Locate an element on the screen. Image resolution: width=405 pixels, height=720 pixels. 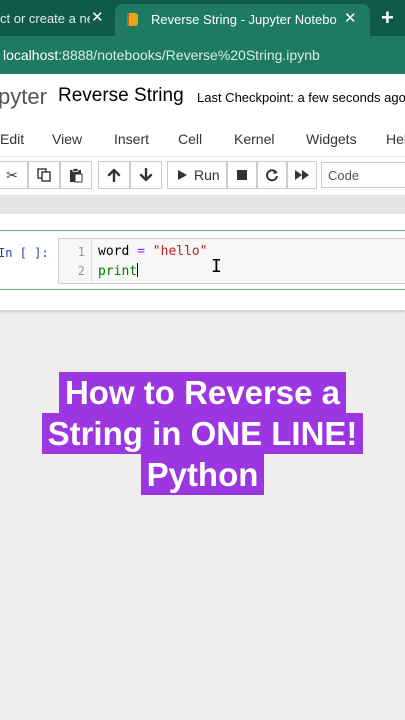
tab-title: ct or create a new is located at coordinates (45, 18).